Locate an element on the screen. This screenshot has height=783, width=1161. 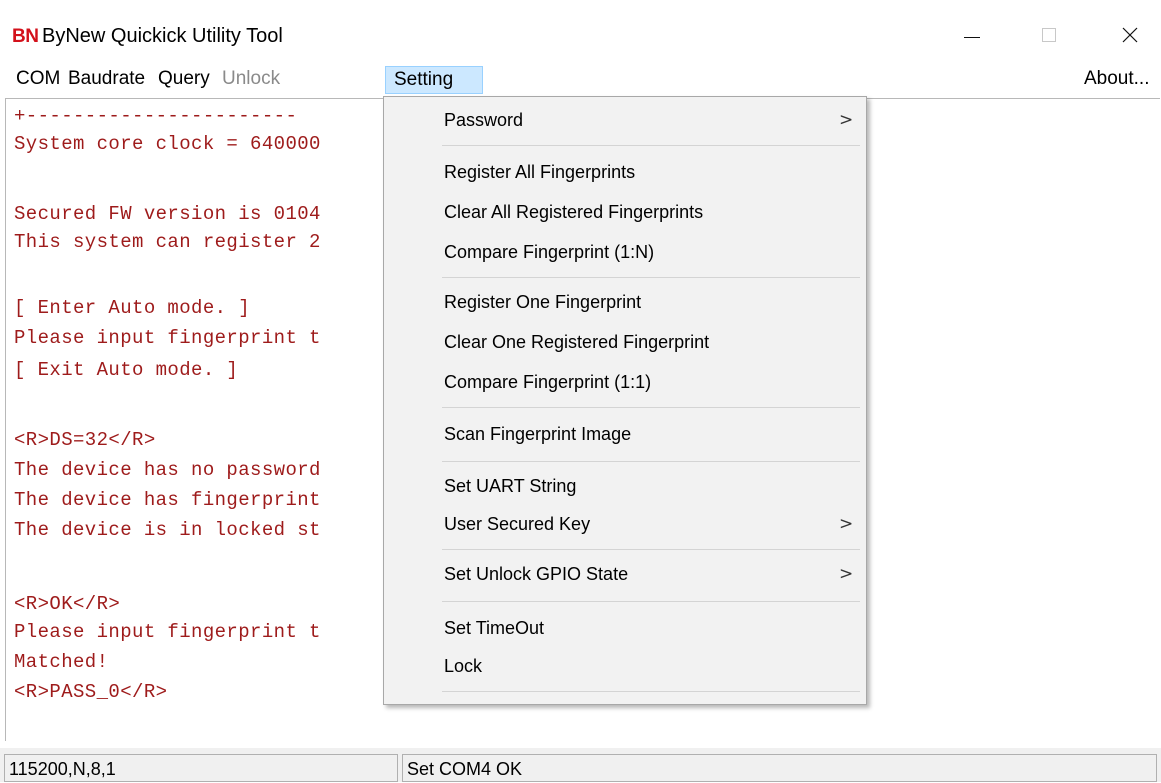
console-line: +----------------------- is located at coordinates (156, 116).